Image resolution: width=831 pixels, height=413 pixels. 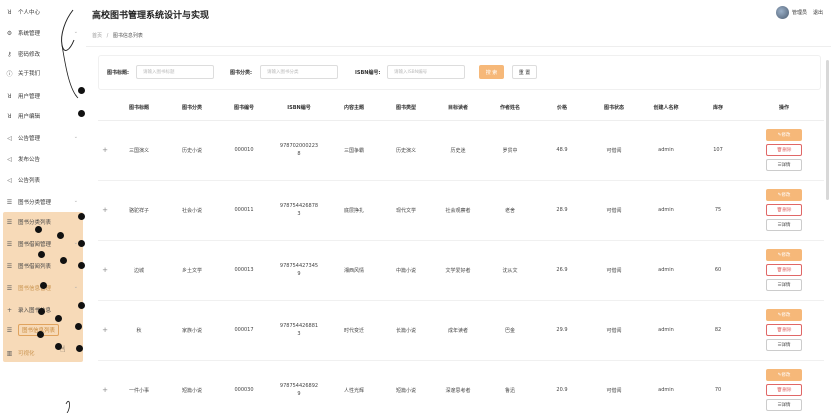 What do you see at coordinates (43, 353) in the screenshot?
I see `sidebar-item-16: ▥ 可视化` at bounding box center [43, 353].